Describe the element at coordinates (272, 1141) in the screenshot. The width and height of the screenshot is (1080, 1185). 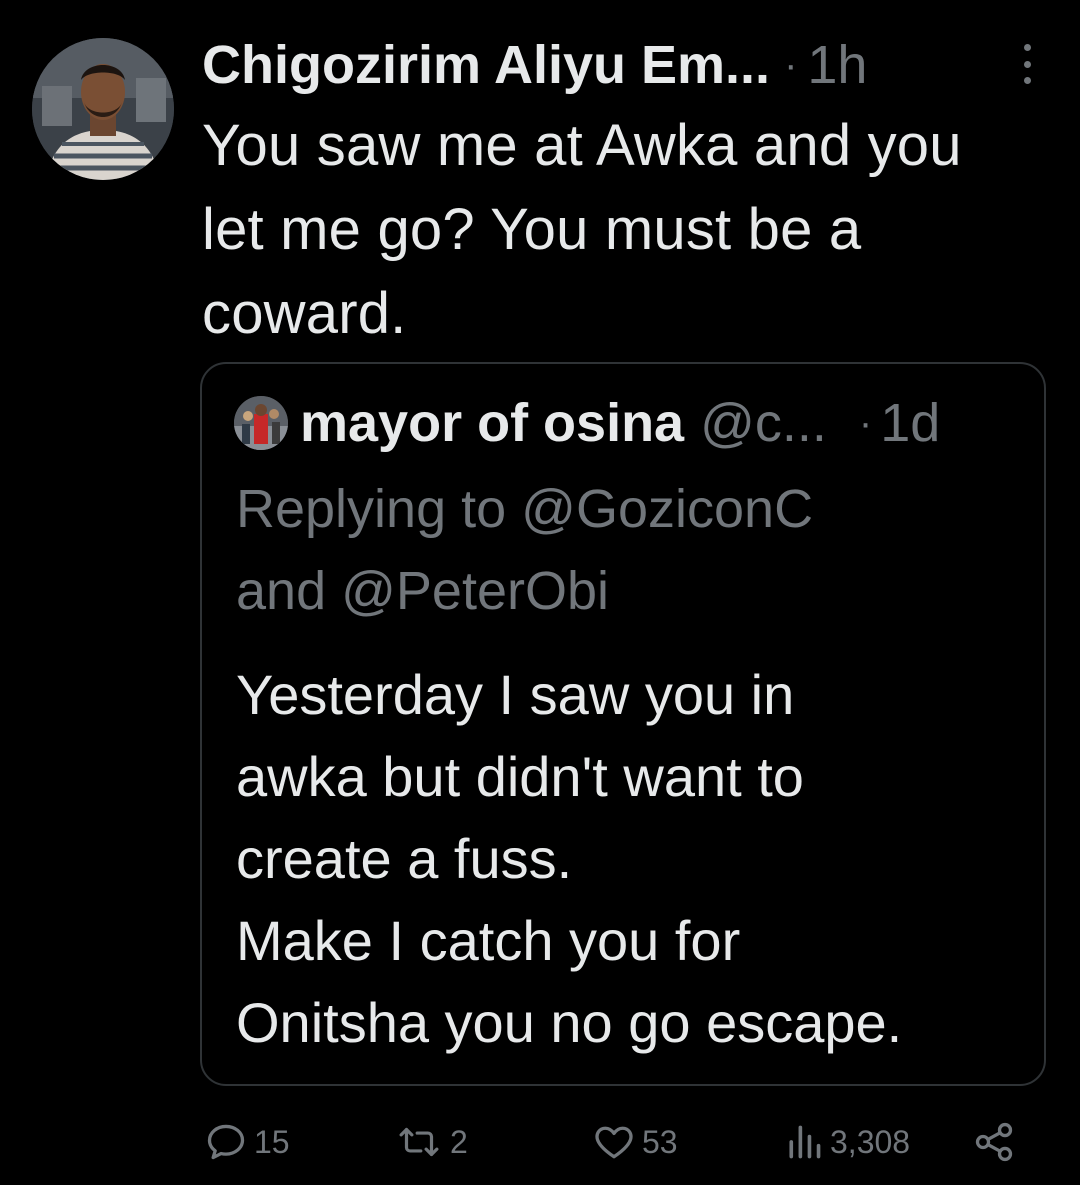
I see `reply-count: 15` at that location.